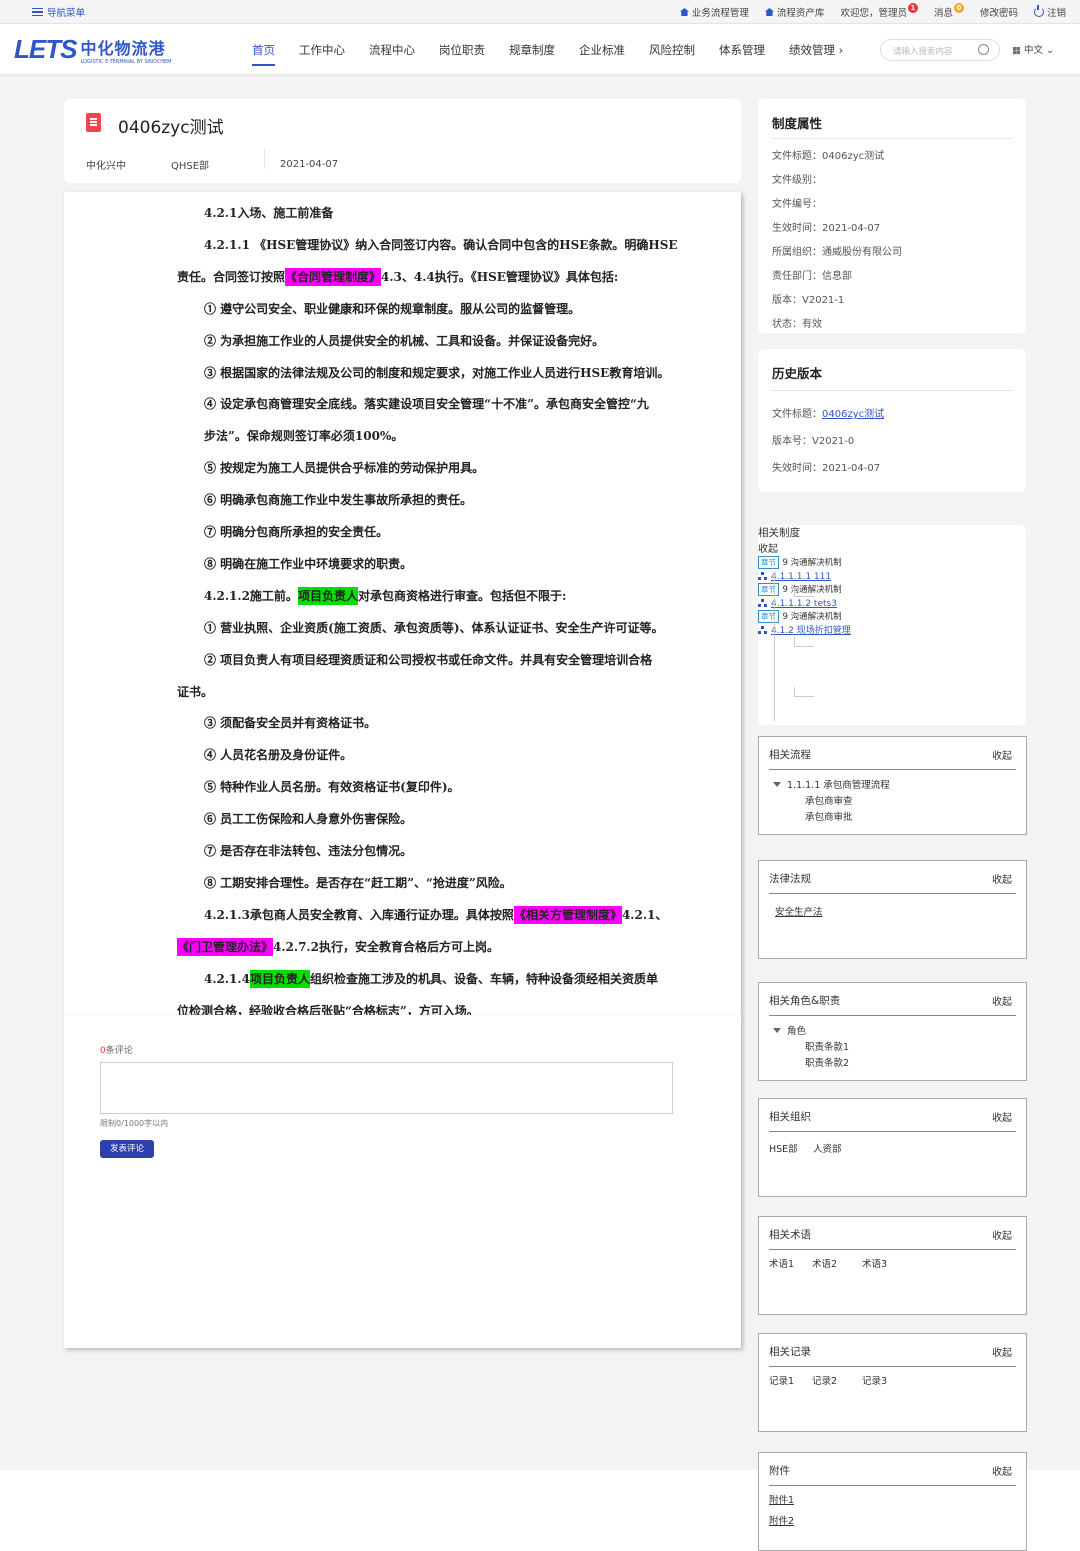 Image resolution: width=1080 pixels, height=1551 pixels. Describe the element at coordinates (1033, 49) in the screenshot. I see `language-select: ▦ 中文 ⌄` at that location.